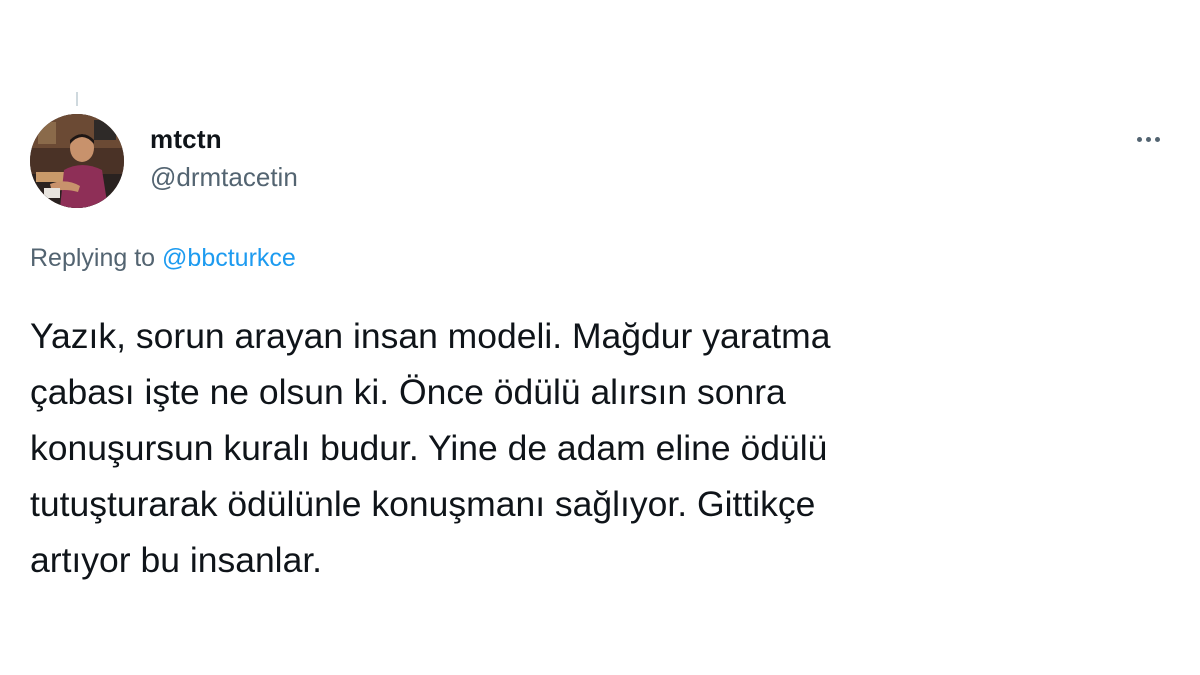 This screenshot has width=1200, height=675. What do you see at coordinates (1139, 139) in the screenshot?
I see `more-horizontal-icon` at bounding box center [1139, 139].